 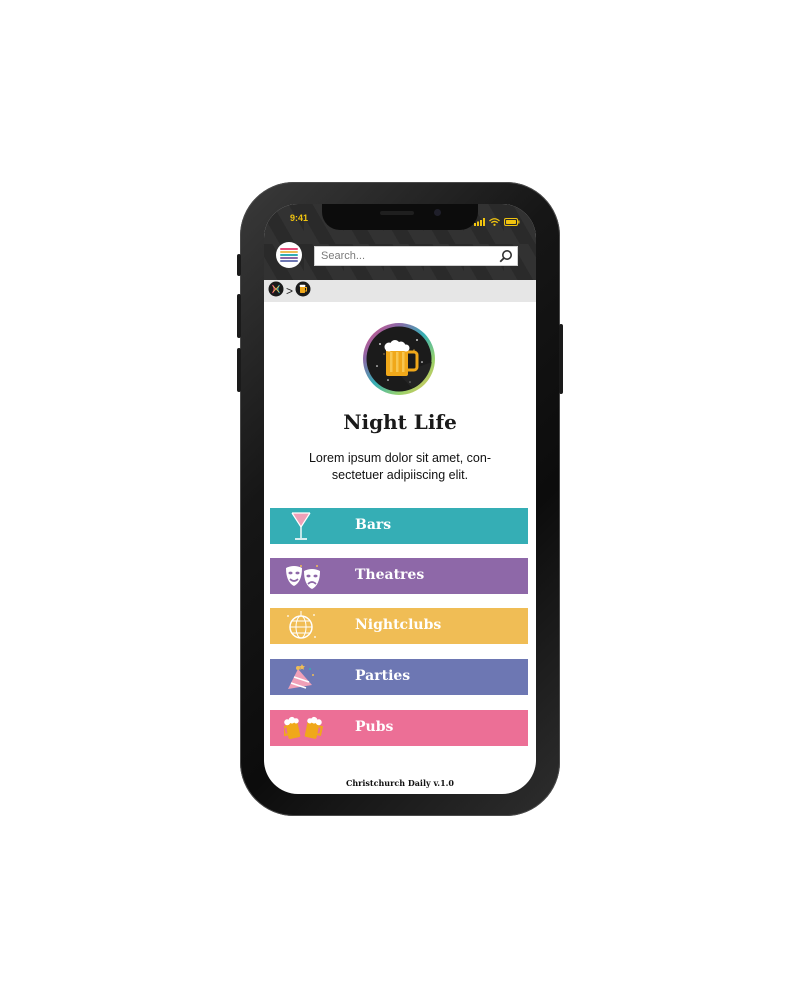 What do you see at coordinates (301, 526) in the screenshot?
I see `cocktail-glass-icon` at bounding box center [301, 526].